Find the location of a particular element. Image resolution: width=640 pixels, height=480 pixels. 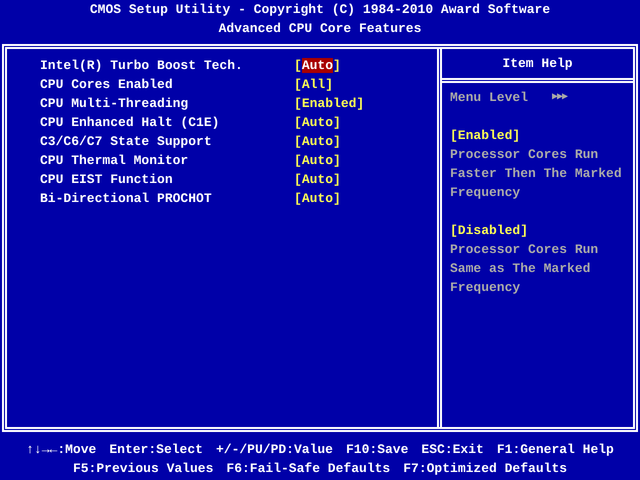

key-hint: F6:Fail-Safe Defaults is located at coordinates (308, 469).